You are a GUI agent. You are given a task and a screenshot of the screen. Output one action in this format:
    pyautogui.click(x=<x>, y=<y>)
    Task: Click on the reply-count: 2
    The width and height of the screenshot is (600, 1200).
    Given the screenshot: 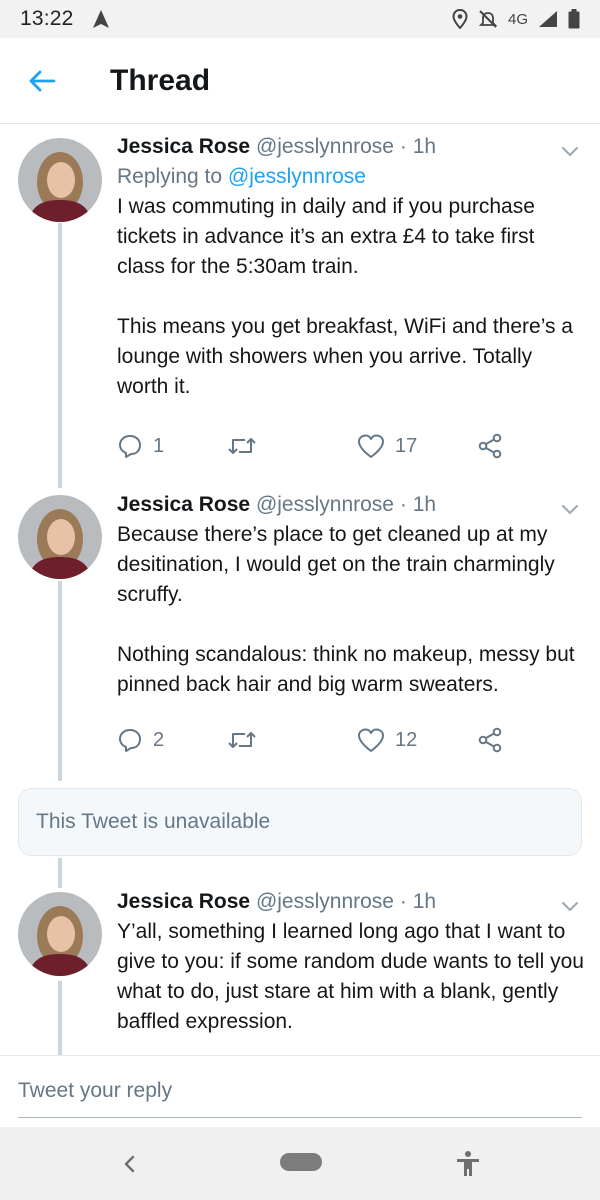 What is the action you would take?
    pyautogui.click(x=159, y=739)
    